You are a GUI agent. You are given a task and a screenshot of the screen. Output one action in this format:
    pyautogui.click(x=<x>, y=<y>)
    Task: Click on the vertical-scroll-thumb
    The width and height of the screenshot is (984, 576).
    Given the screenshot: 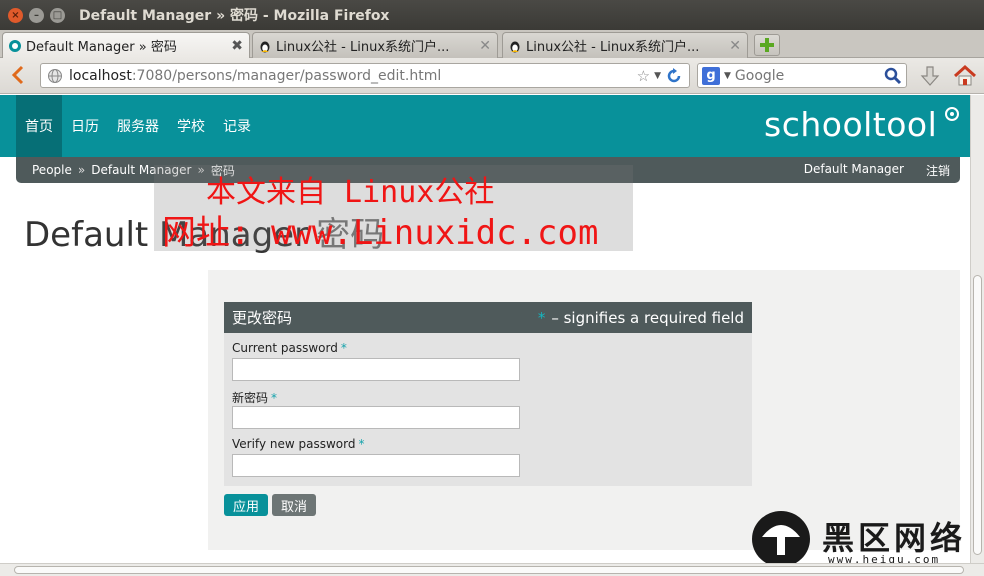 What is the action you would take?
    pyautogui.click(x=977, y=415)
    